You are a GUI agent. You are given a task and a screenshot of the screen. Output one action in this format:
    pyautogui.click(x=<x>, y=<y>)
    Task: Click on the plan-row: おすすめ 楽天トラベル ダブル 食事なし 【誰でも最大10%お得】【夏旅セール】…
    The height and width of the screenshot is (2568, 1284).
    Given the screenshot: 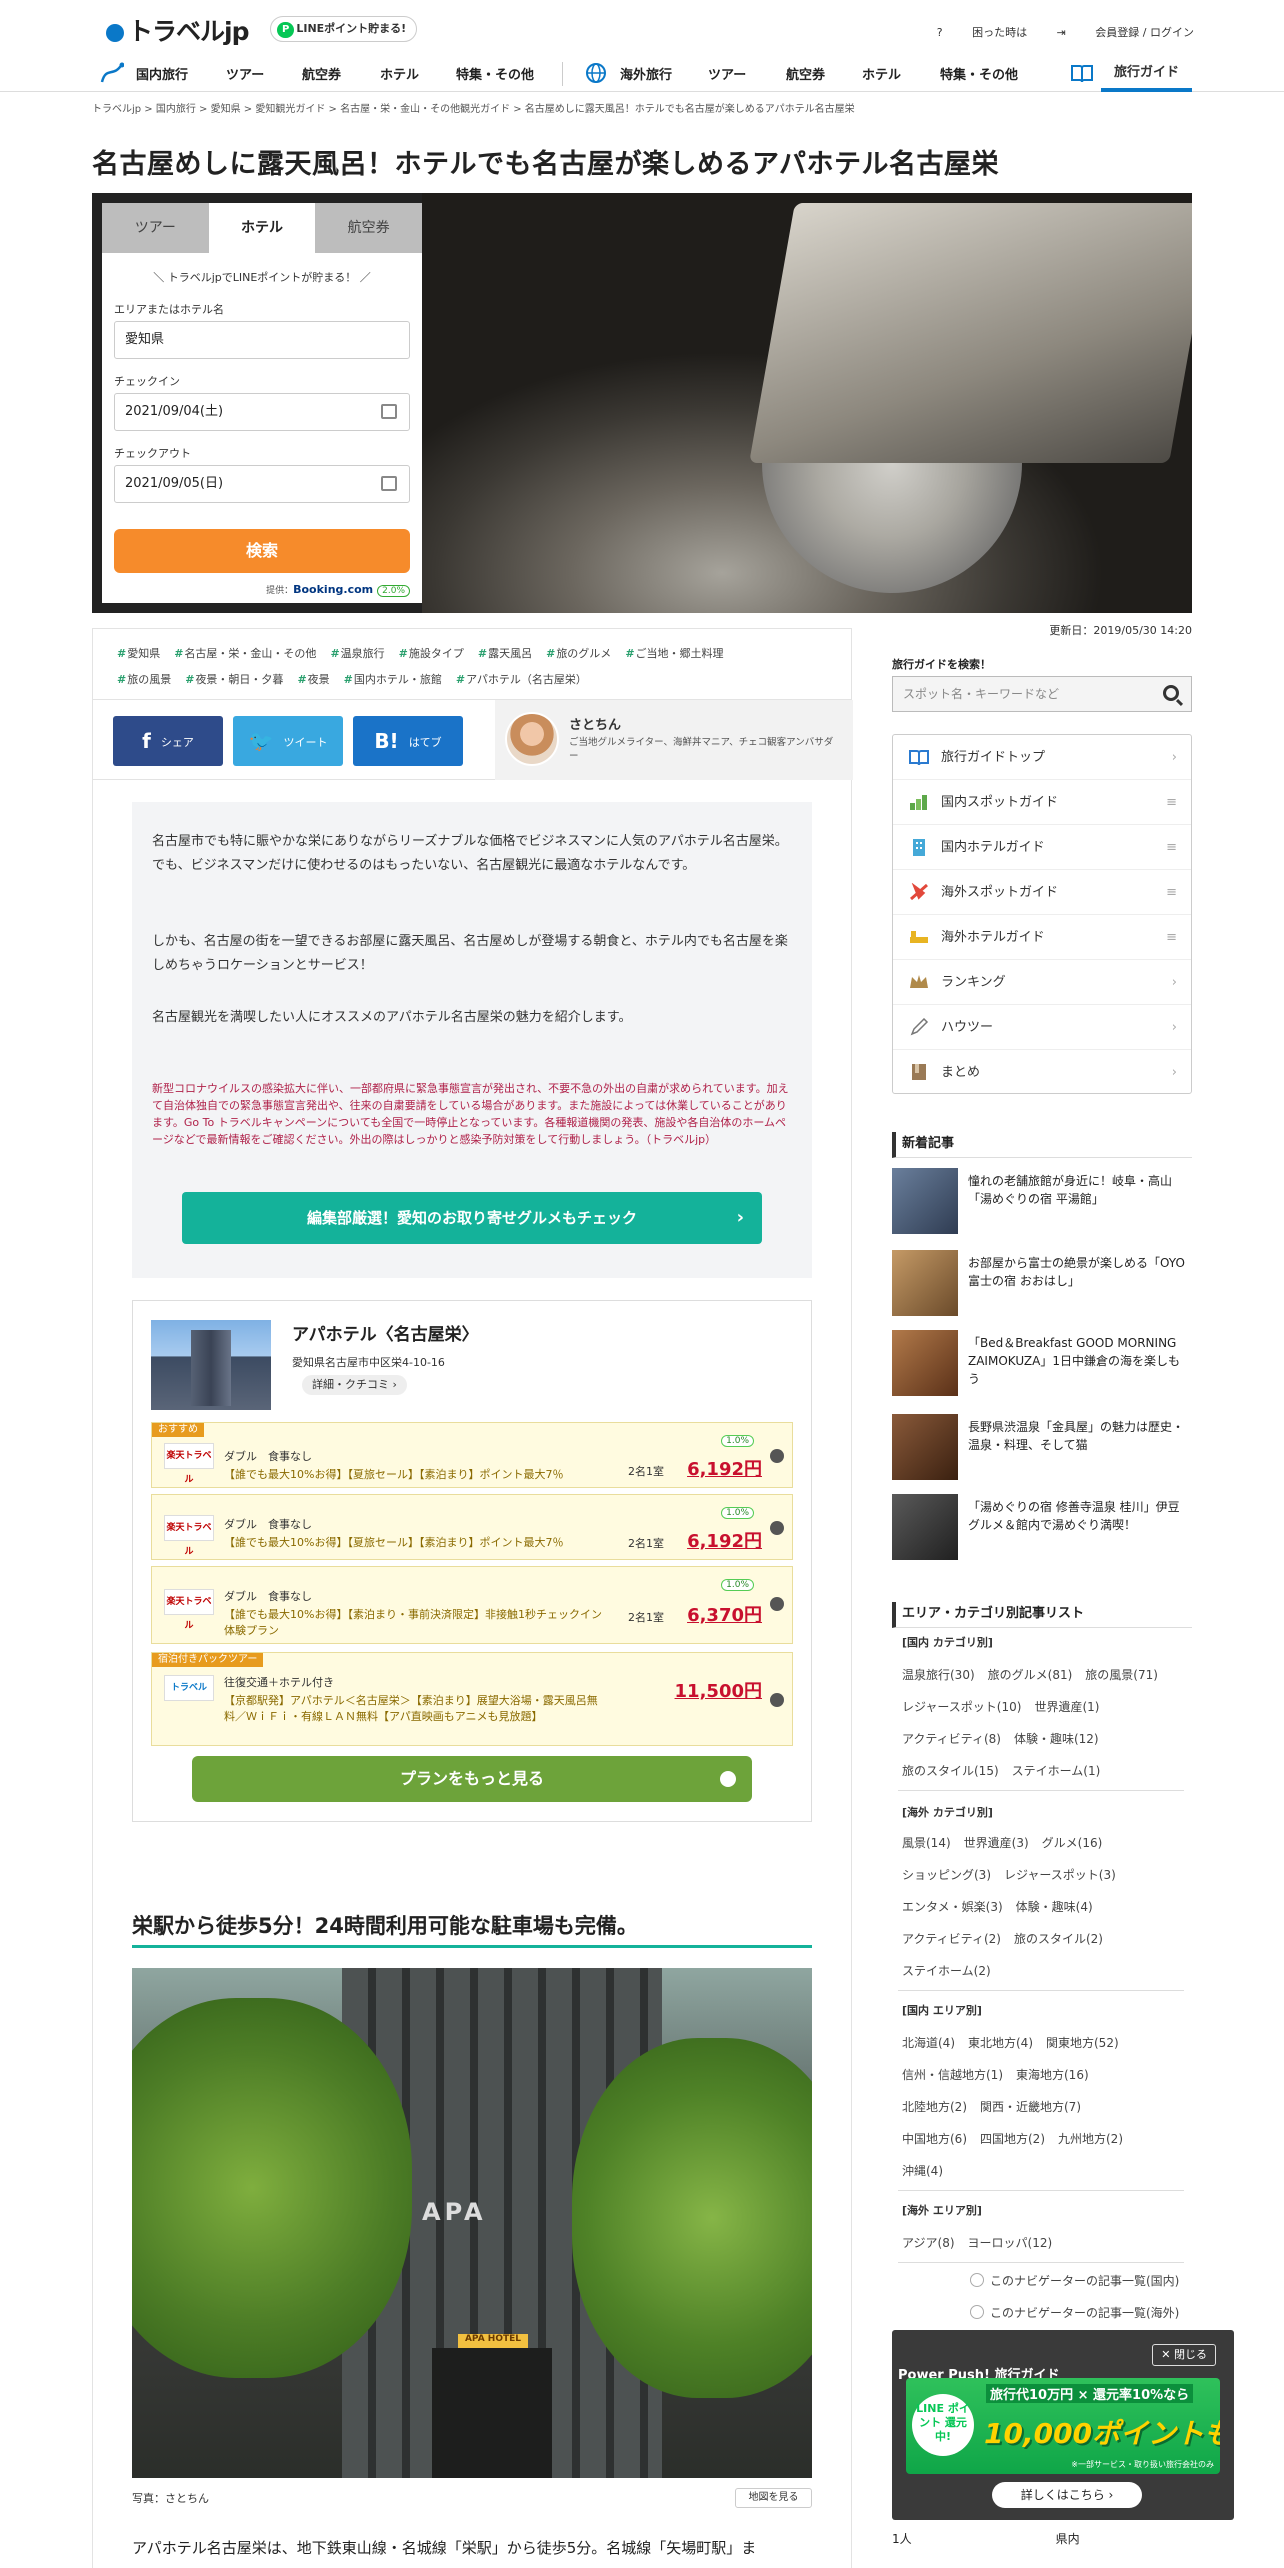 What is the action you would take?
    pyautogui.click(x=472, y=1455)
    